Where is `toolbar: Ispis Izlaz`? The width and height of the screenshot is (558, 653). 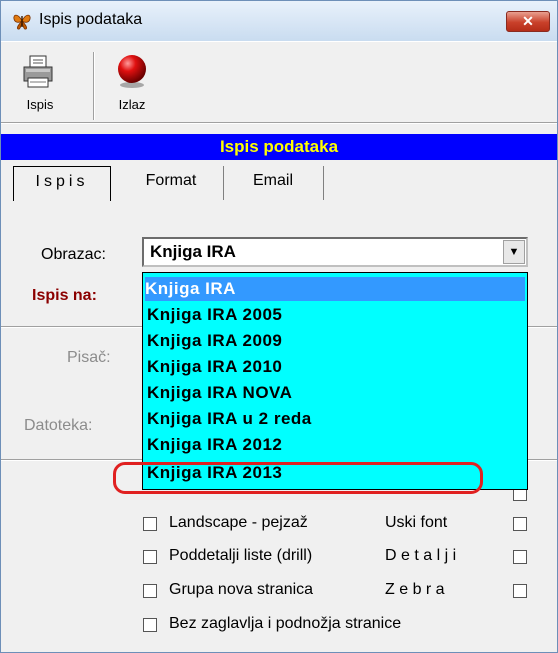
toolbar: Ispis Izlaz is located at coordinates (279, 81).